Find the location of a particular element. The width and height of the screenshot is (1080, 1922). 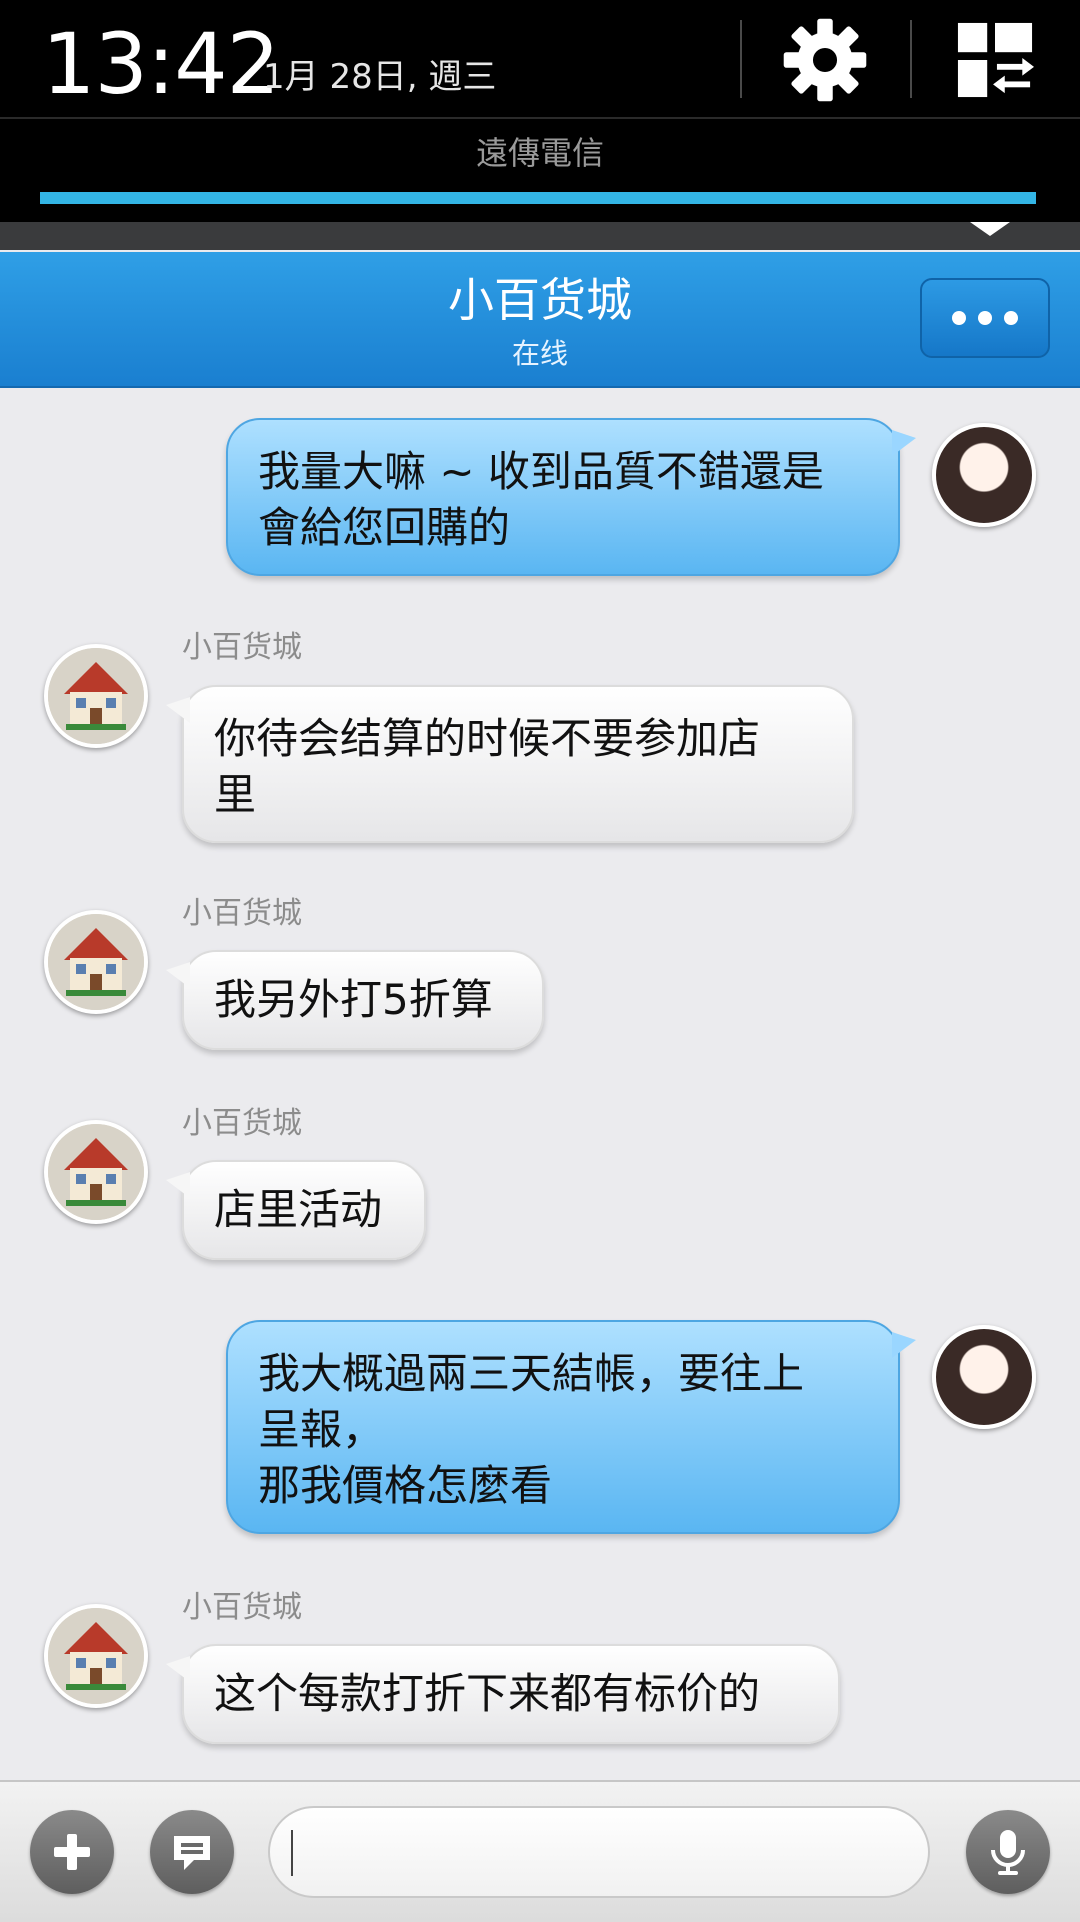

clock-time: 13:42 is located at coordinates (161, 64).